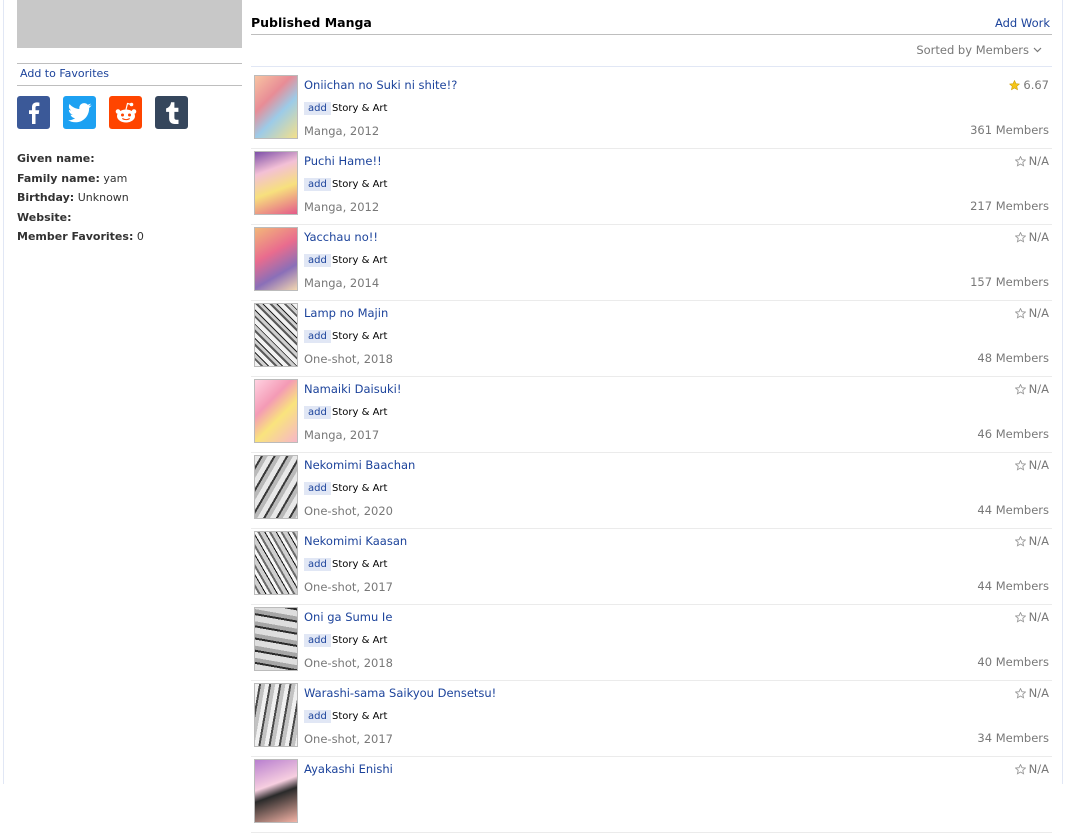 This screenshot has width=1068, height=833. I want to click on reddit-icon, so click(125, 112).